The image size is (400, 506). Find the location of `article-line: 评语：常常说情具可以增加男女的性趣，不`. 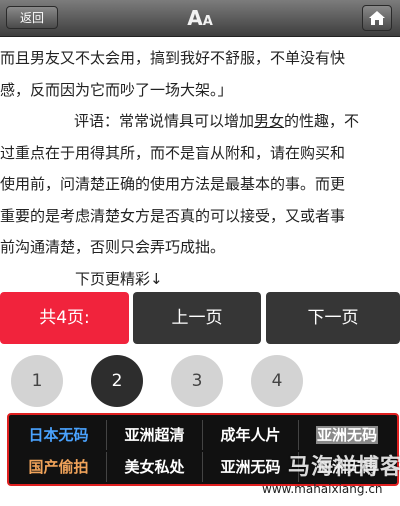

article-line: 评语：常常说情具可以增加男女的性趣，不 is located at coordinates (200, 122).